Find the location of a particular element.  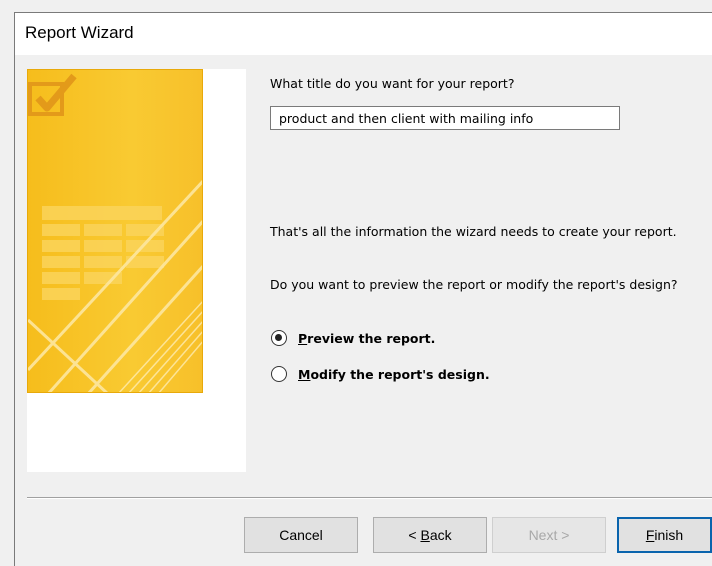

modify-design-label: Modify the report's design. is located at coordinates (394, 374).